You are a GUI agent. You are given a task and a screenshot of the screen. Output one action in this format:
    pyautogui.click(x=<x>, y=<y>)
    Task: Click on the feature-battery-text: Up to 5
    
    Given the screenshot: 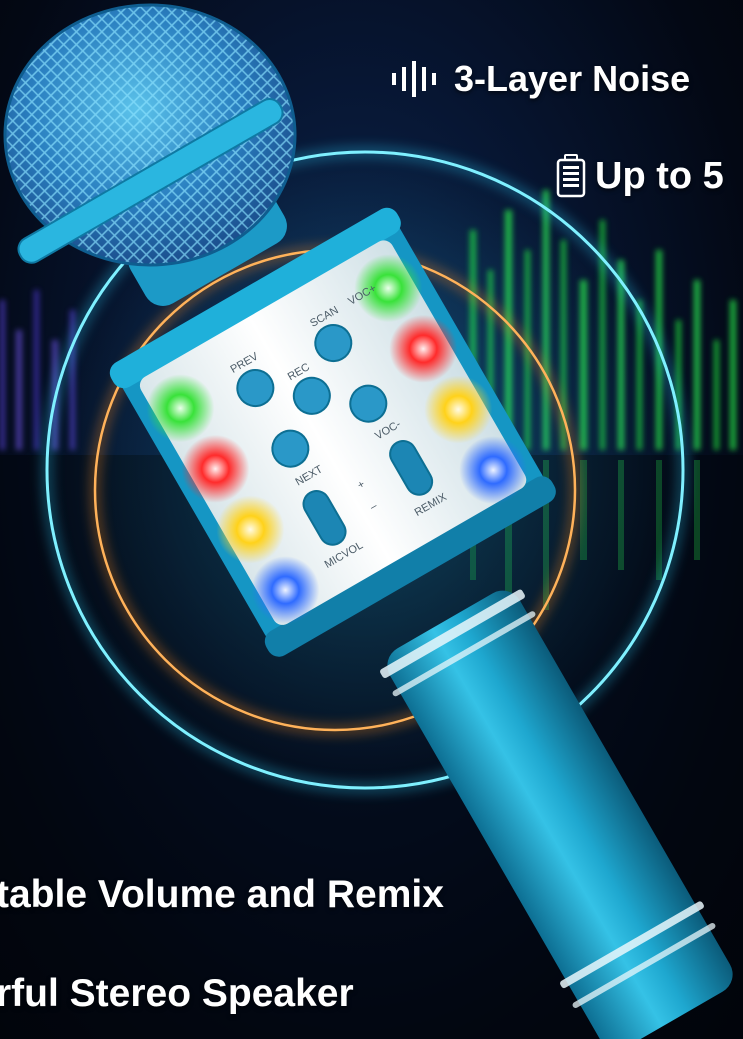 What is the action you would take?
    pyautogui.click(x=659, y=175)
    